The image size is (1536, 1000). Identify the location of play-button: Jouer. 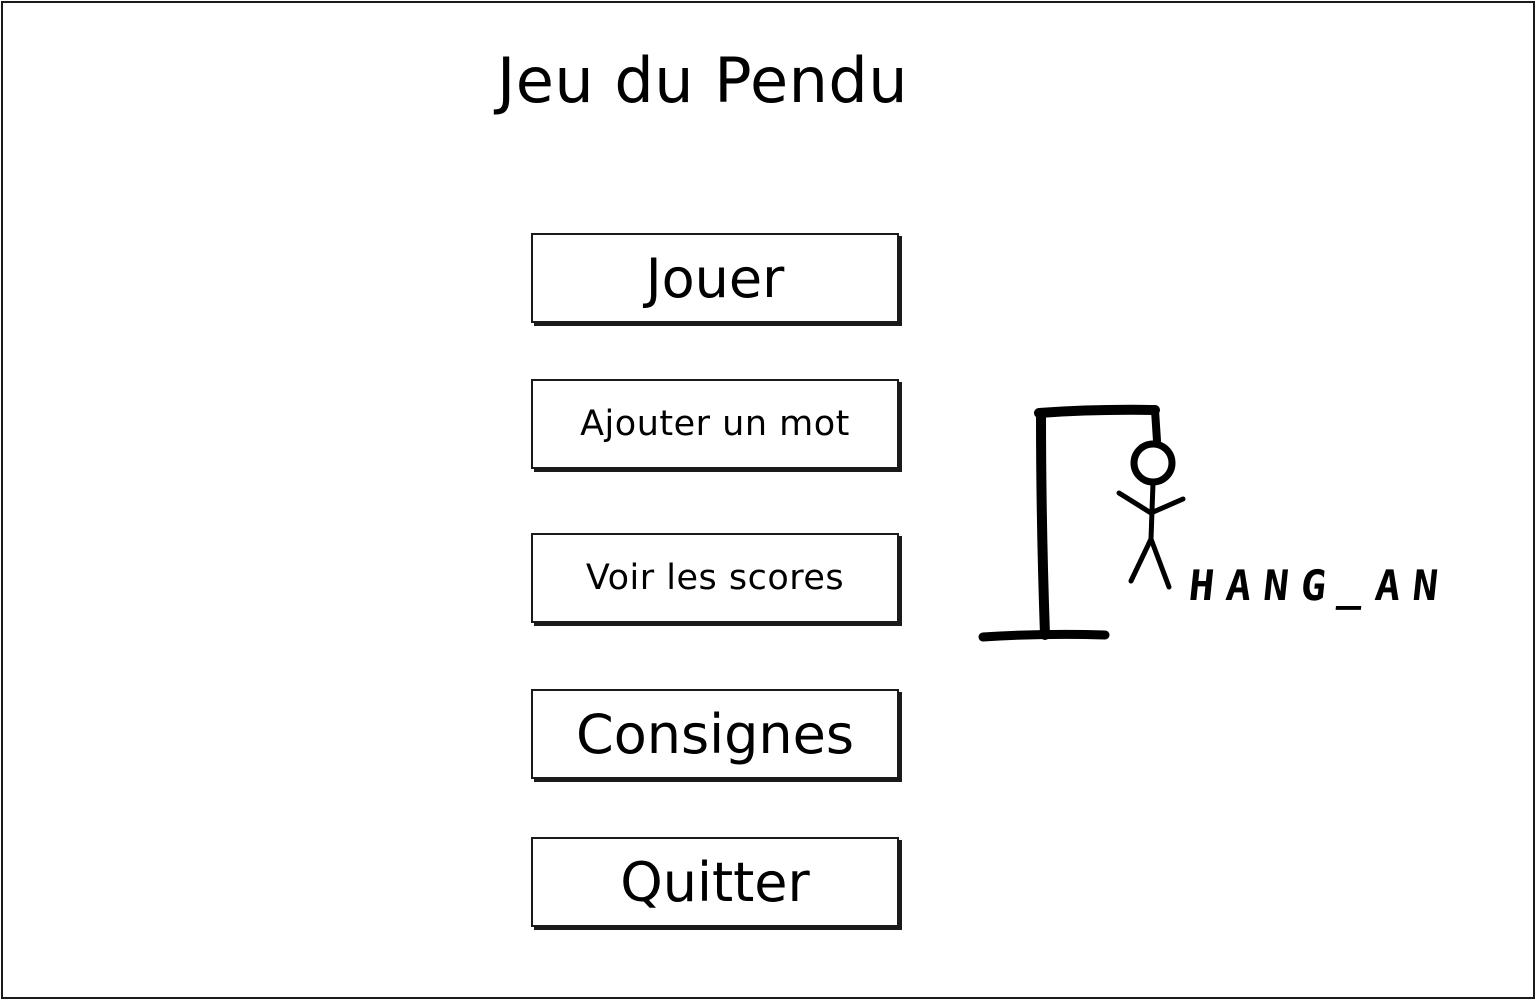
(715, 278).